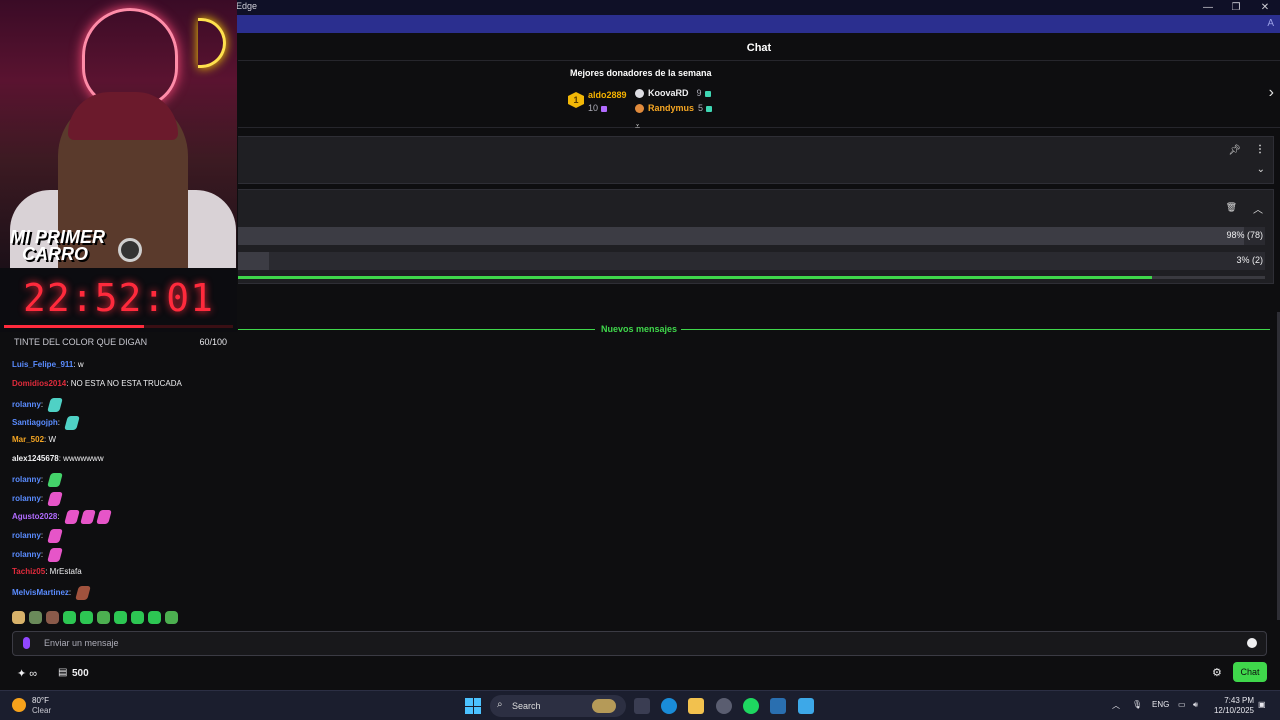 The width and height of the screenshot is (1280, 720). What do you see at coordinates (247, 6) in the screenshot?
I see `window-title: Edge` at bounding box center [247, 6].